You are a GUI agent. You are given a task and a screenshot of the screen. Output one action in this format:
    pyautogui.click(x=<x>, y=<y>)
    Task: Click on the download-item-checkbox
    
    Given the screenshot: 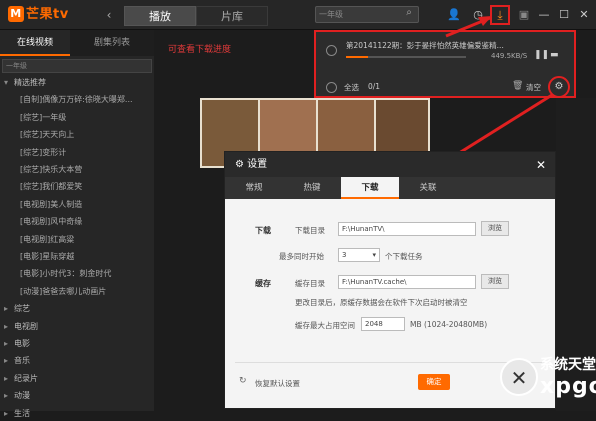 What is the action you would take?
    pyautogui.click(x=331, y=50)
    